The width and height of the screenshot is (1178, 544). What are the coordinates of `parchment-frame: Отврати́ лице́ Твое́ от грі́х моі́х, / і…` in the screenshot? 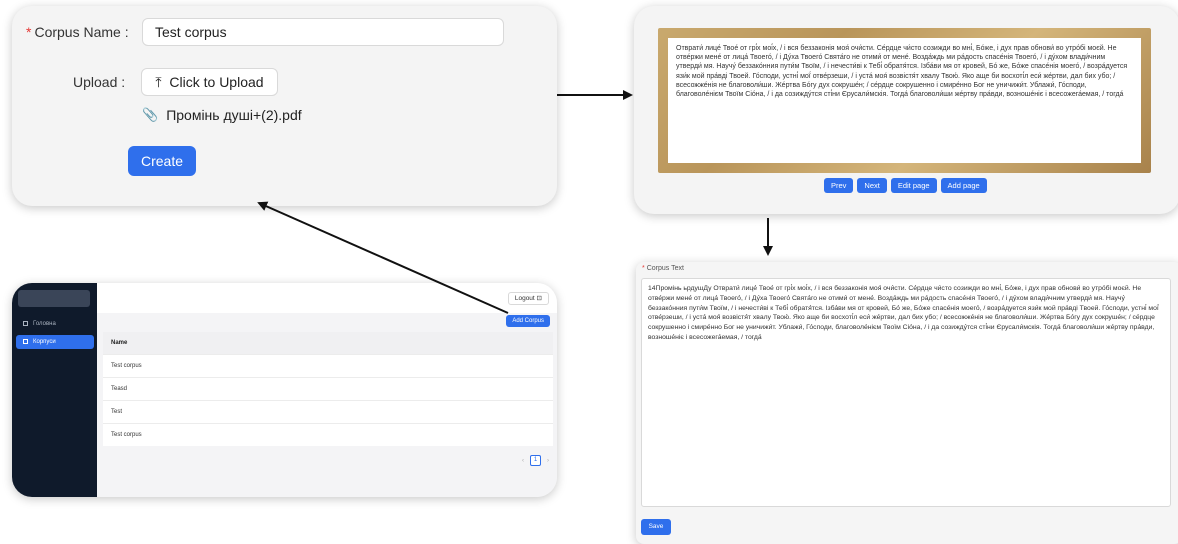 It's located at (904, 100).